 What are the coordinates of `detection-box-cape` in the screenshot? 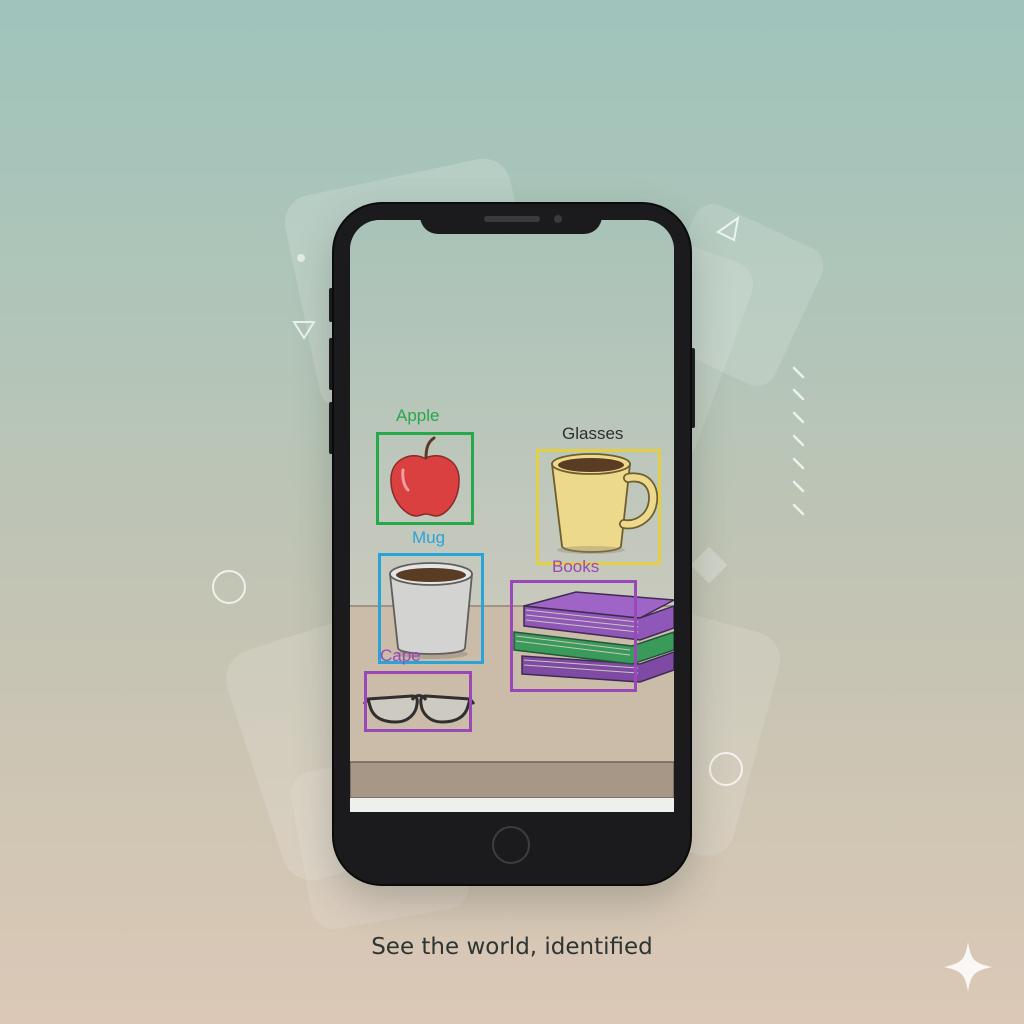 It's located at (418, 701).